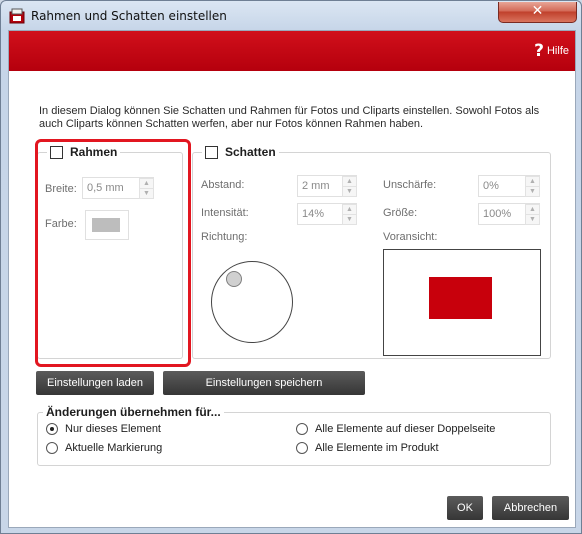  I want to click on shadow-blur-down-arrow-icon: ▼, so click(532, 191).